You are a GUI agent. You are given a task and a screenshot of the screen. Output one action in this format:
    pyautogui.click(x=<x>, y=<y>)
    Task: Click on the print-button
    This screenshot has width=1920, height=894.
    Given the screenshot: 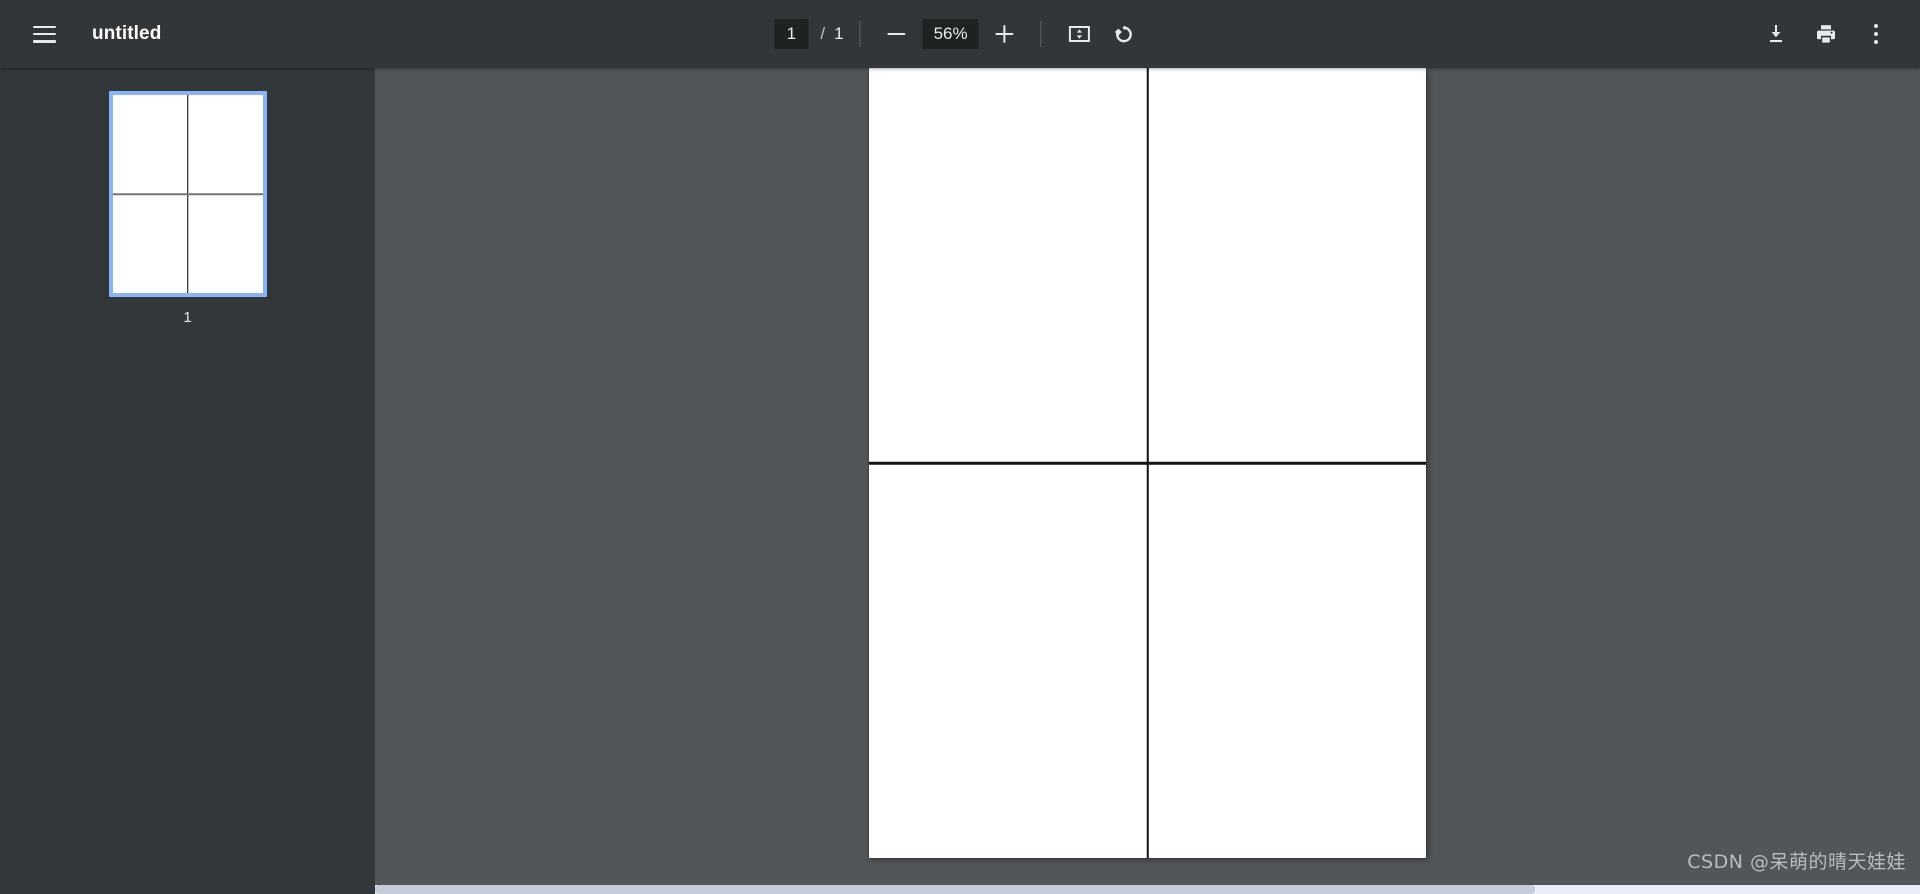 What is the action you would take?
    pyautogui.click(x=1826, y=34)
    